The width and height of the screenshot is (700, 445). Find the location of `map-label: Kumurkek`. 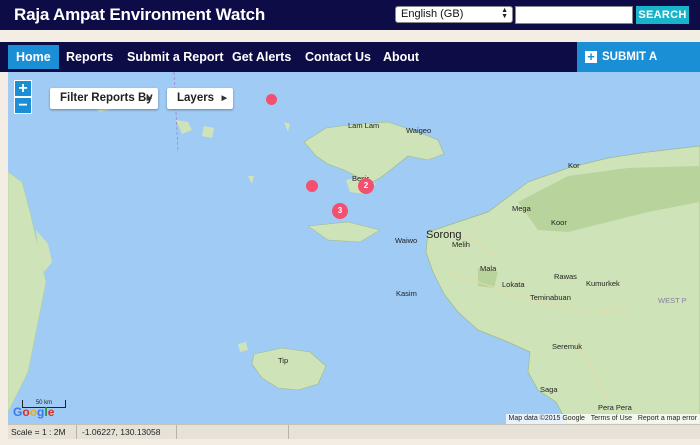

map-label: Kumurkek is located at coordinates (603, 283).